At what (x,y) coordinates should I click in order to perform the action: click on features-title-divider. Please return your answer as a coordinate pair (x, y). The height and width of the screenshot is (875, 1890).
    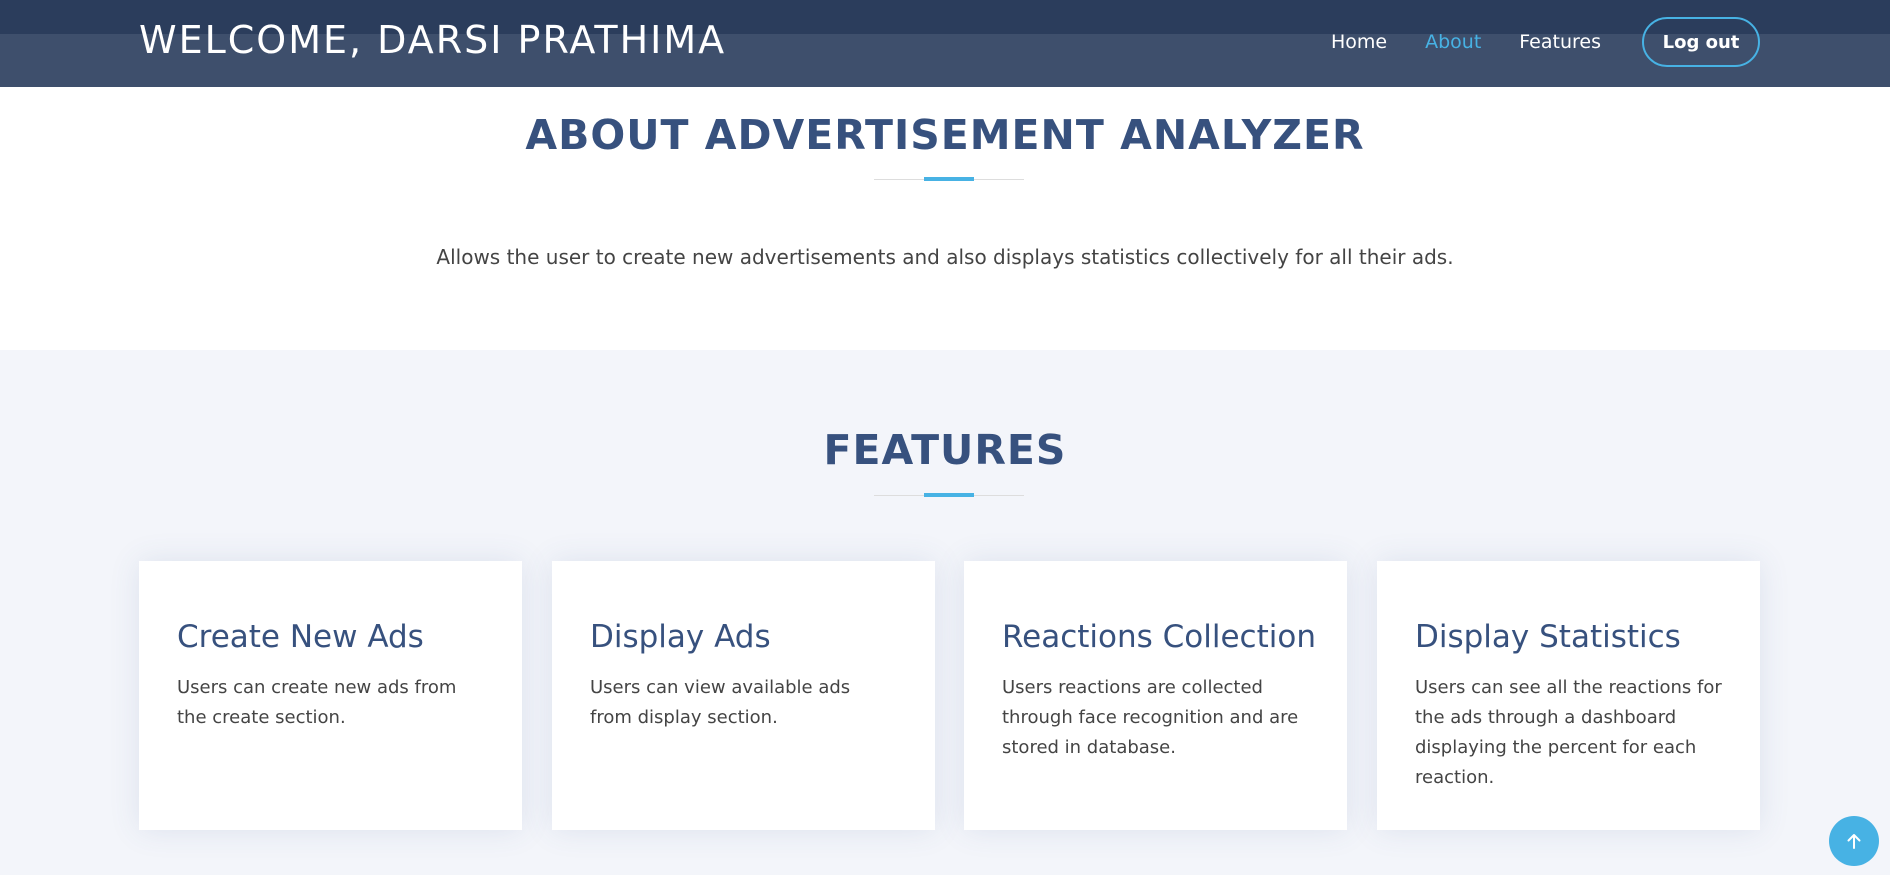
    Looking at the image, I should click on (949, 495).